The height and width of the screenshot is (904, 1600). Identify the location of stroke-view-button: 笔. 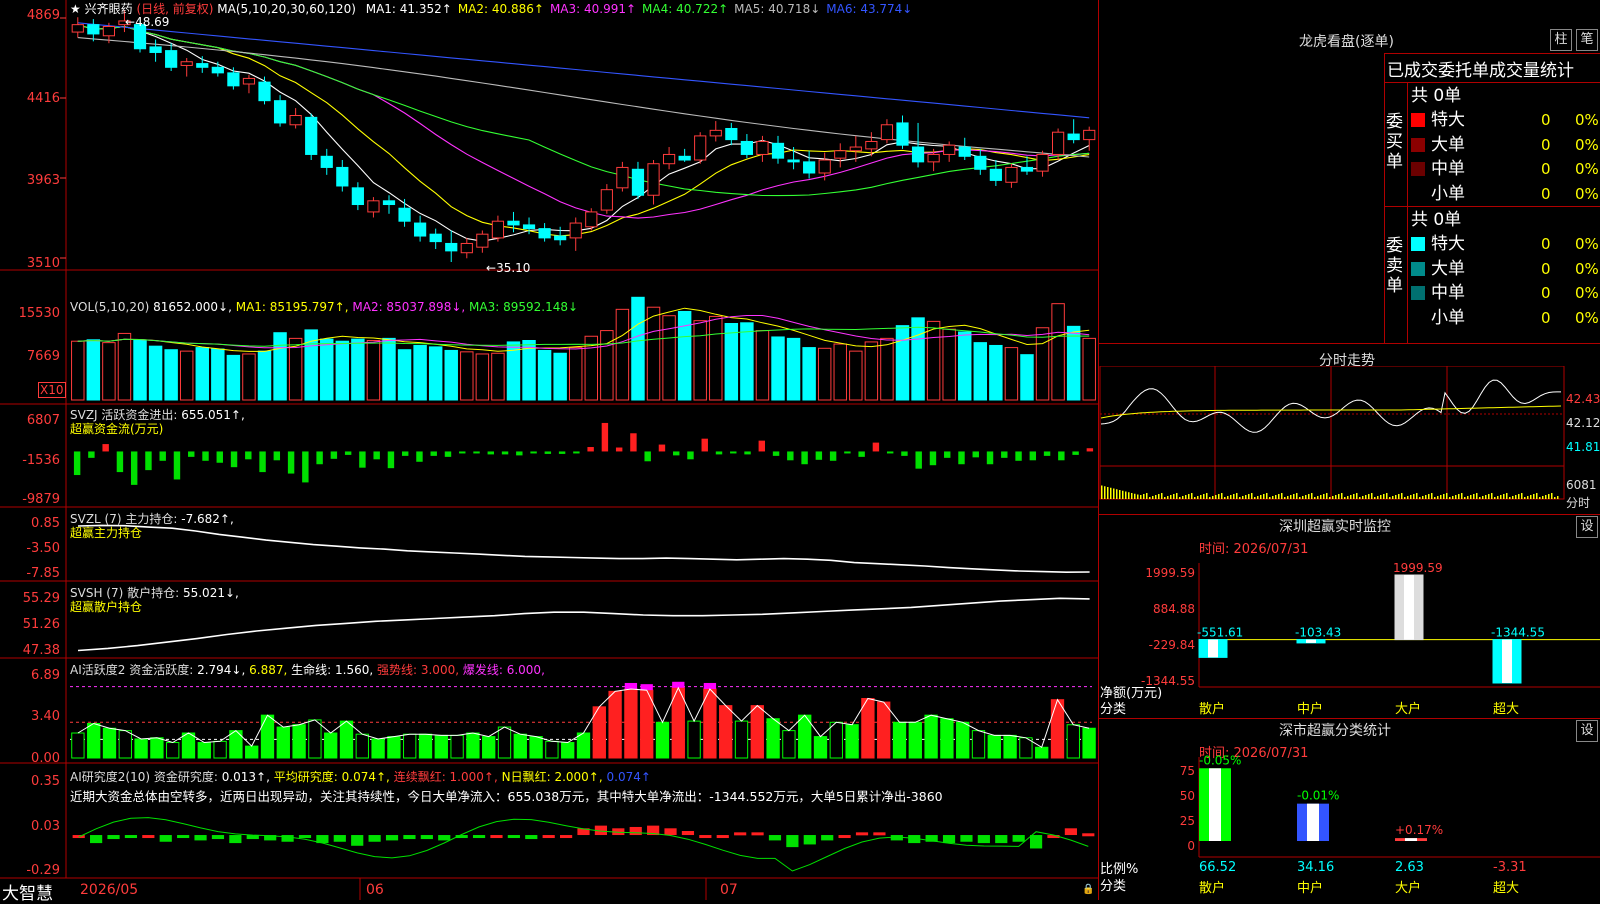
(1587, 40).